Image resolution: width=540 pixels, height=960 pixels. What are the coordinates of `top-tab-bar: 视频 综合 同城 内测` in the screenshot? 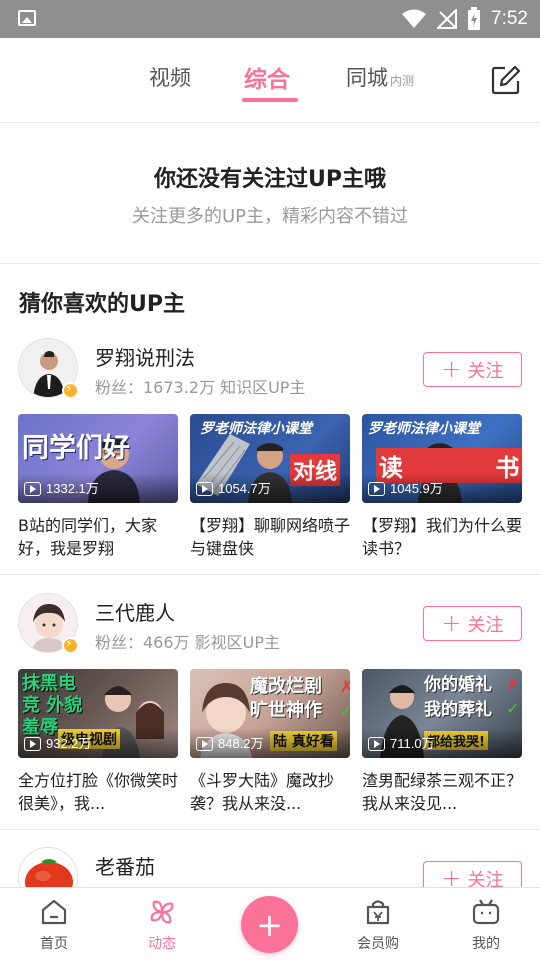 It's located at (270, 80).